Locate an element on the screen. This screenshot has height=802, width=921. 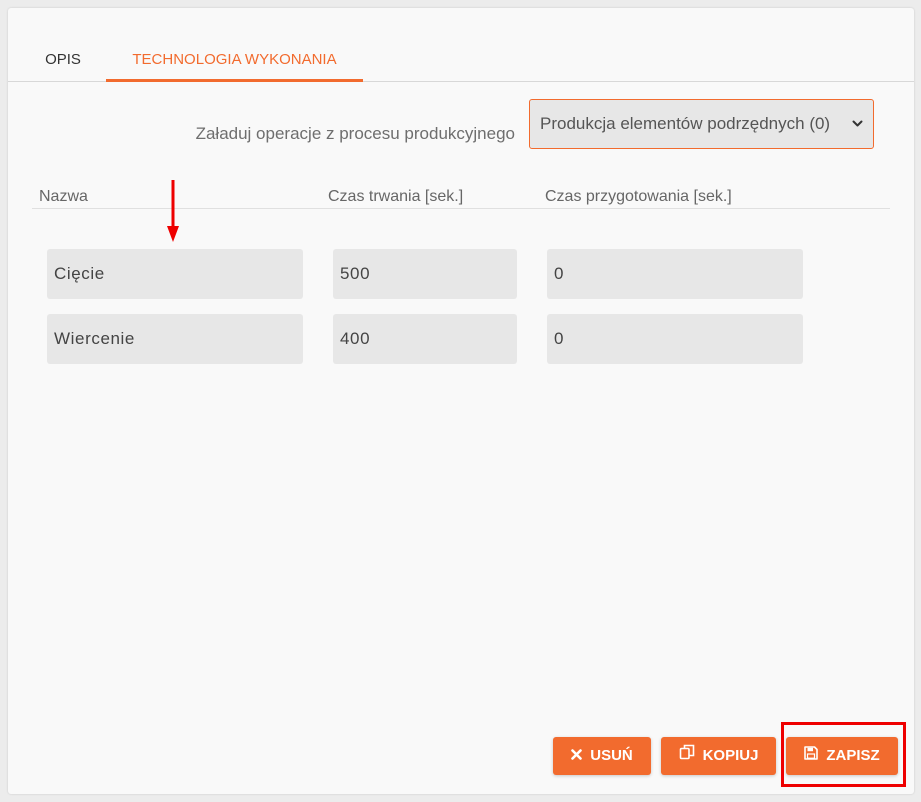
operation-name-field: Cięcie is located at coordinates (175, 274).